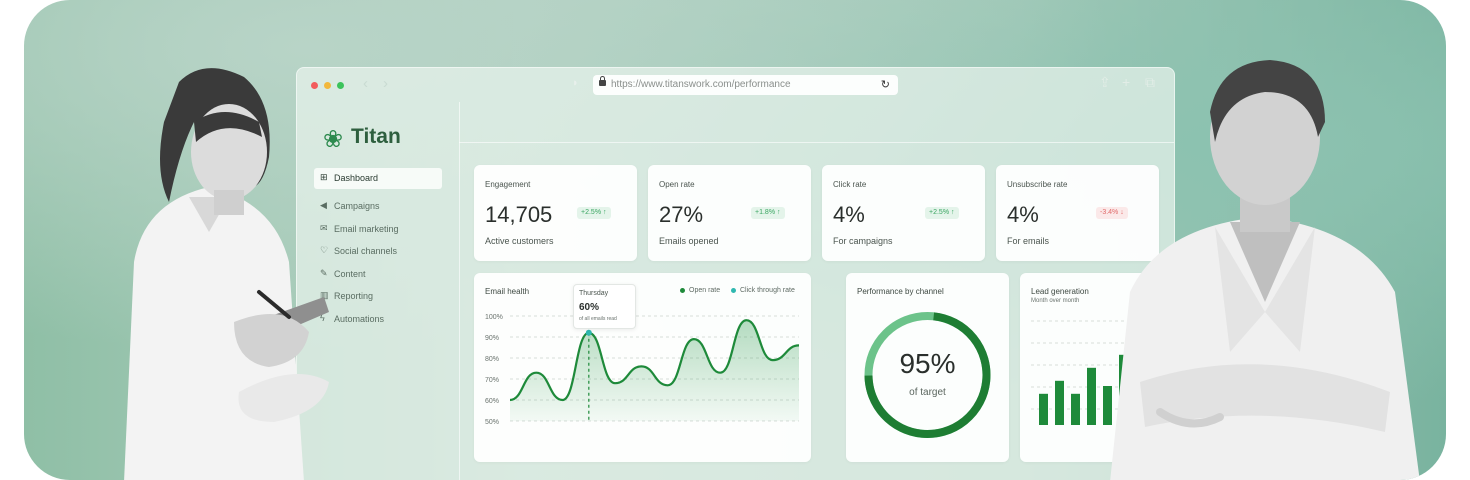  What do you see at coordinates (356, 178) in the screenshot?
I see `sidebar-item-label: Dashboard` at bounding box center [356, 178].